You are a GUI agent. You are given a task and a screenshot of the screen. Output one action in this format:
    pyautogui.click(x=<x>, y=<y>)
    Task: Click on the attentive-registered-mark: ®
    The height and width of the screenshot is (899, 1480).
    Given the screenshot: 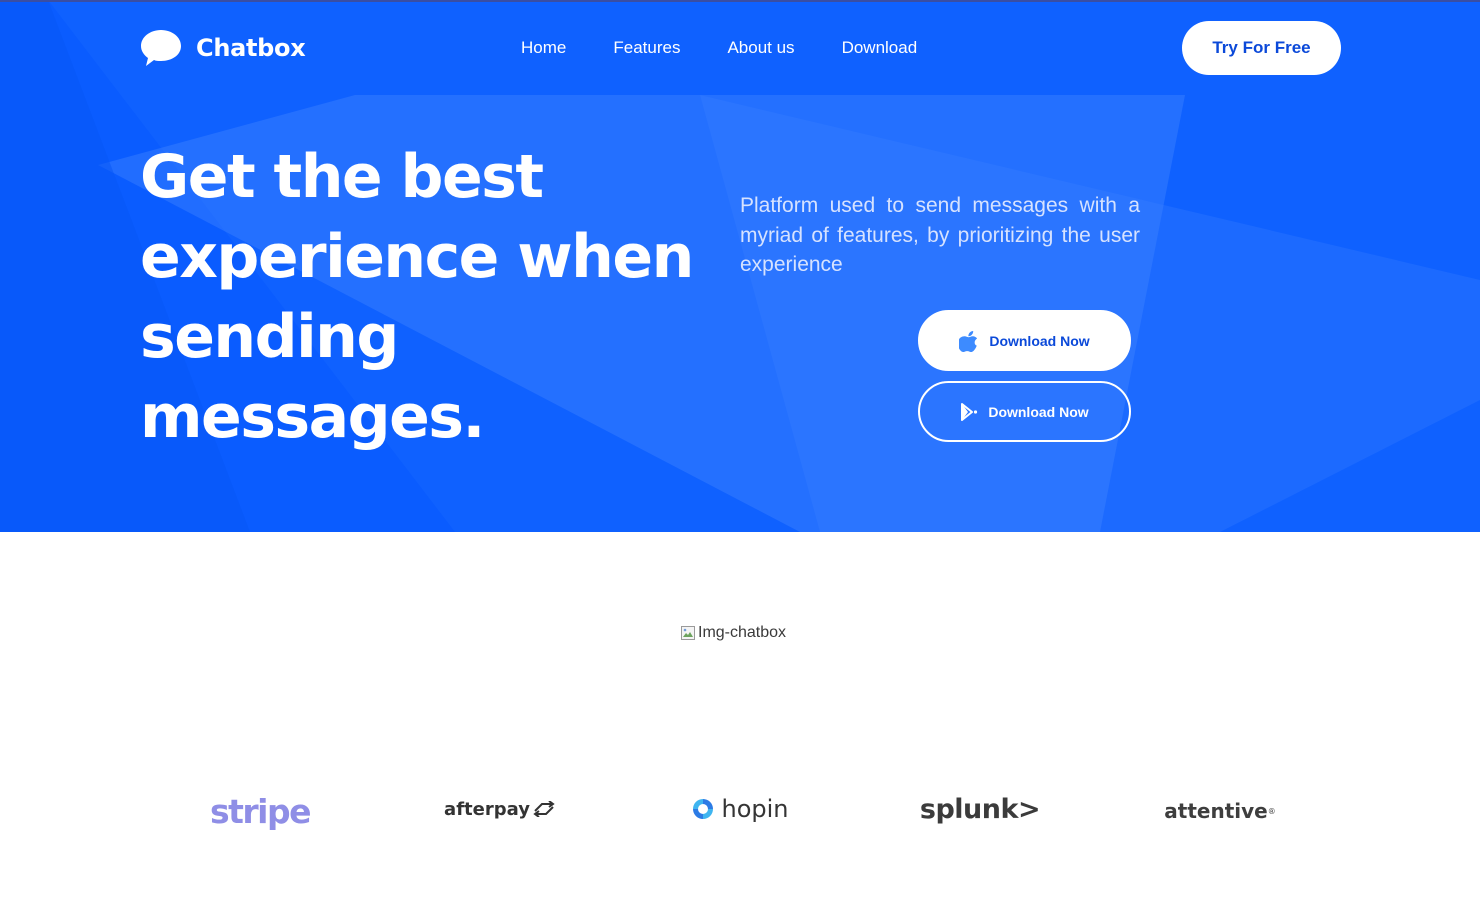 What is the action you would take?
    pyautogui.click(x=1271, y=811)
    